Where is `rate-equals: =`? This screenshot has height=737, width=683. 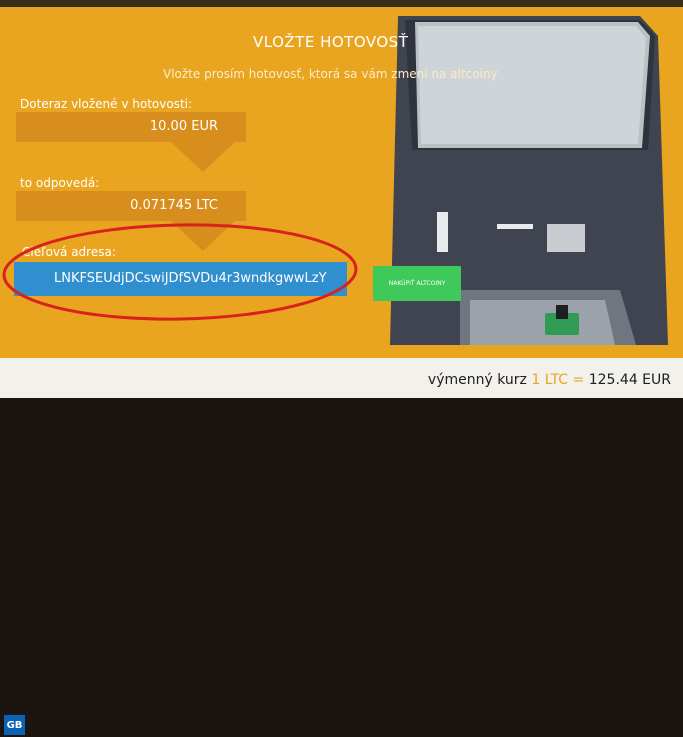 rate-equals: = is located at coordinates (578, 380).